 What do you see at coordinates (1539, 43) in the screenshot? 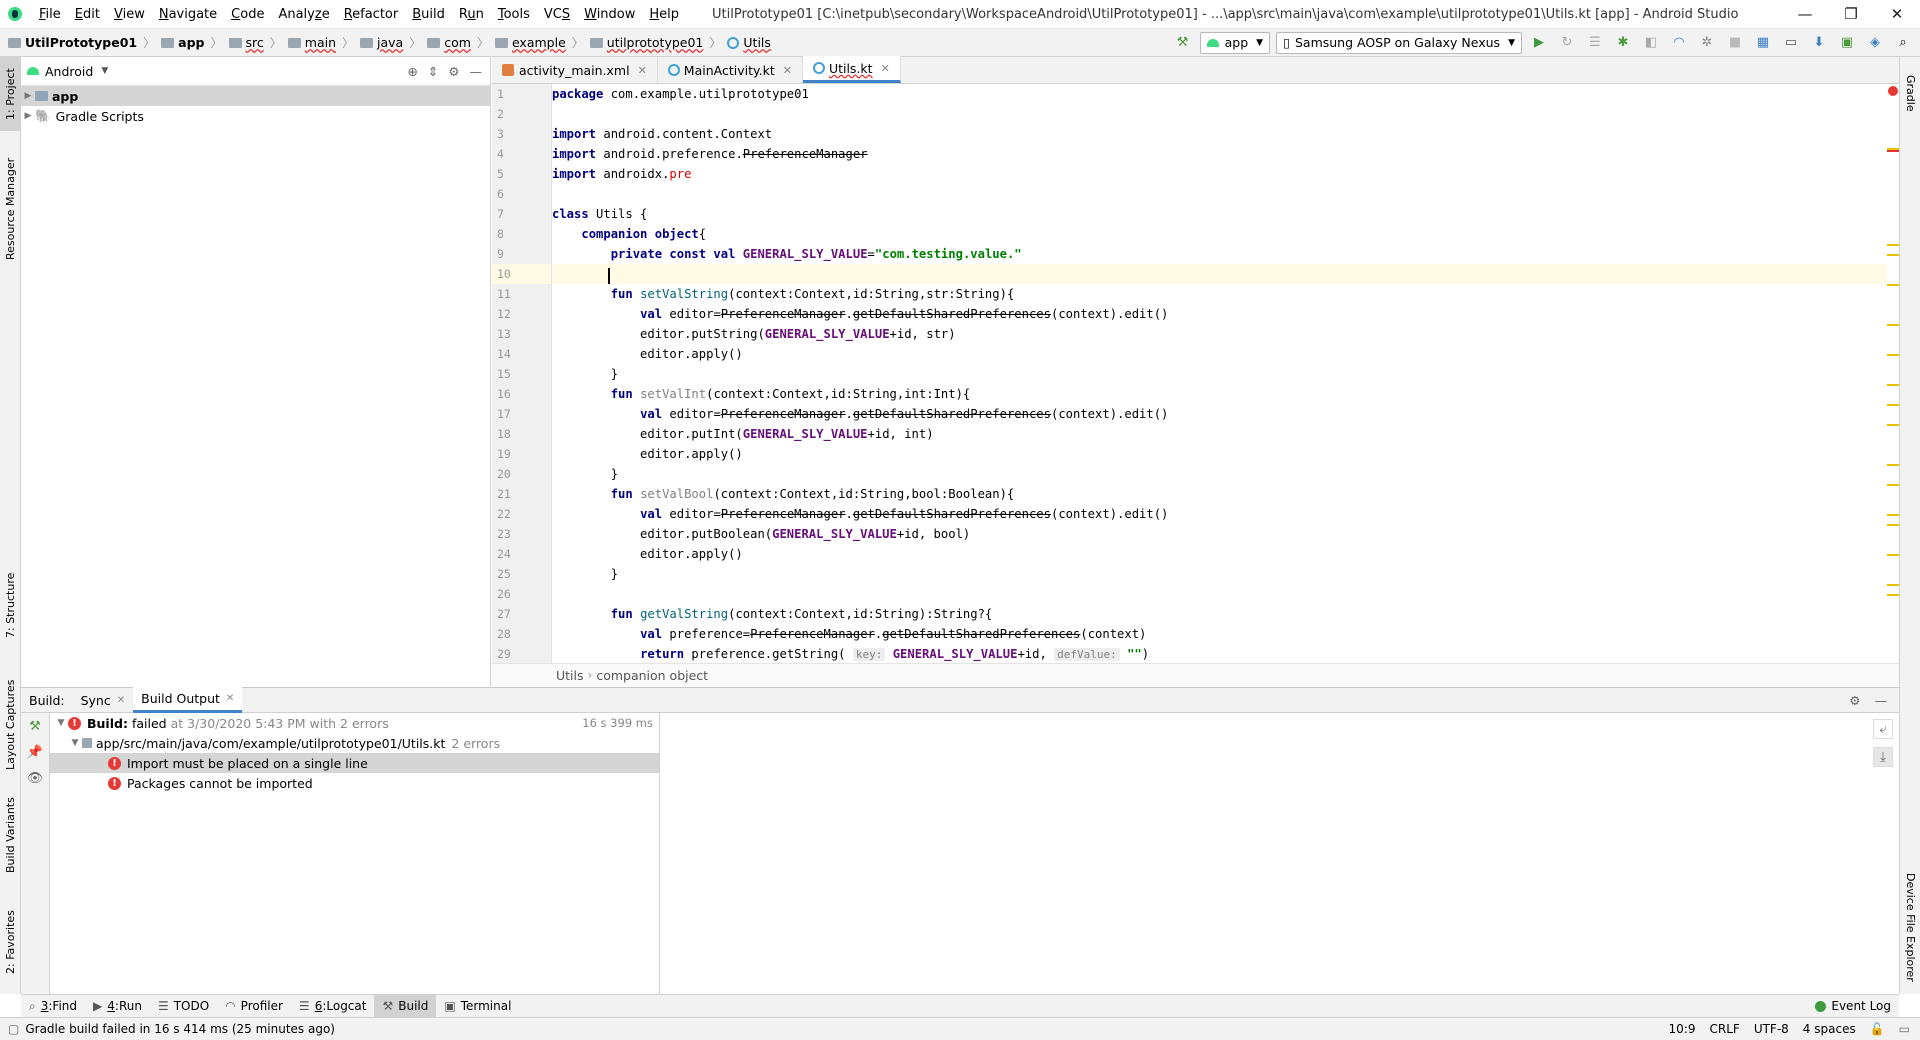
I see `run-icon: ▶` at bounding box center [1539, 43].